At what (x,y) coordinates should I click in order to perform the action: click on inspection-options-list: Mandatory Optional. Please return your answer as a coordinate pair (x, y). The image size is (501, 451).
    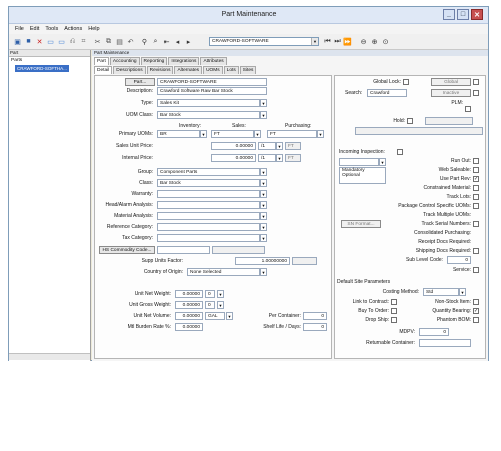
    Looking at the image, I should click on (362, 175).